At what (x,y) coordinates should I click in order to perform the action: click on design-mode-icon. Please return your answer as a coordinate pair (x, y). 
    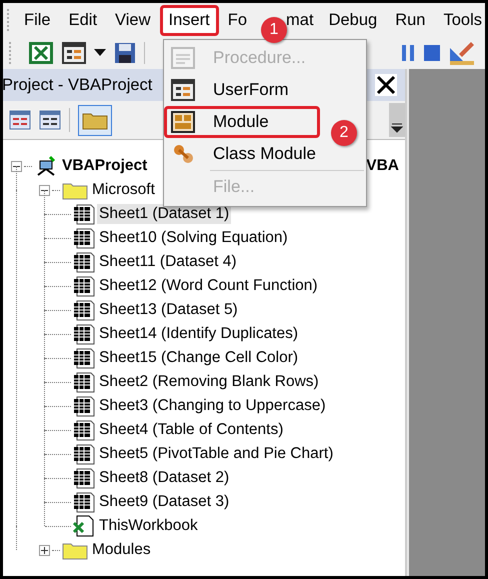
    Looking at the image, I should click on (462, 53).